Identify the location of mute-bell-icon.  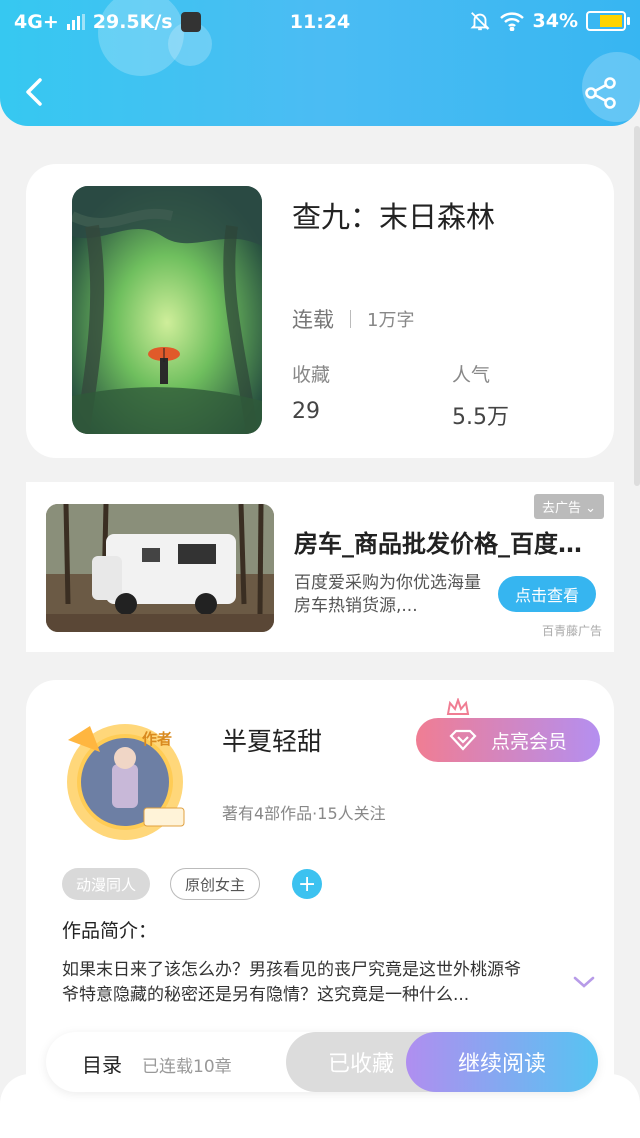
(479, 21).